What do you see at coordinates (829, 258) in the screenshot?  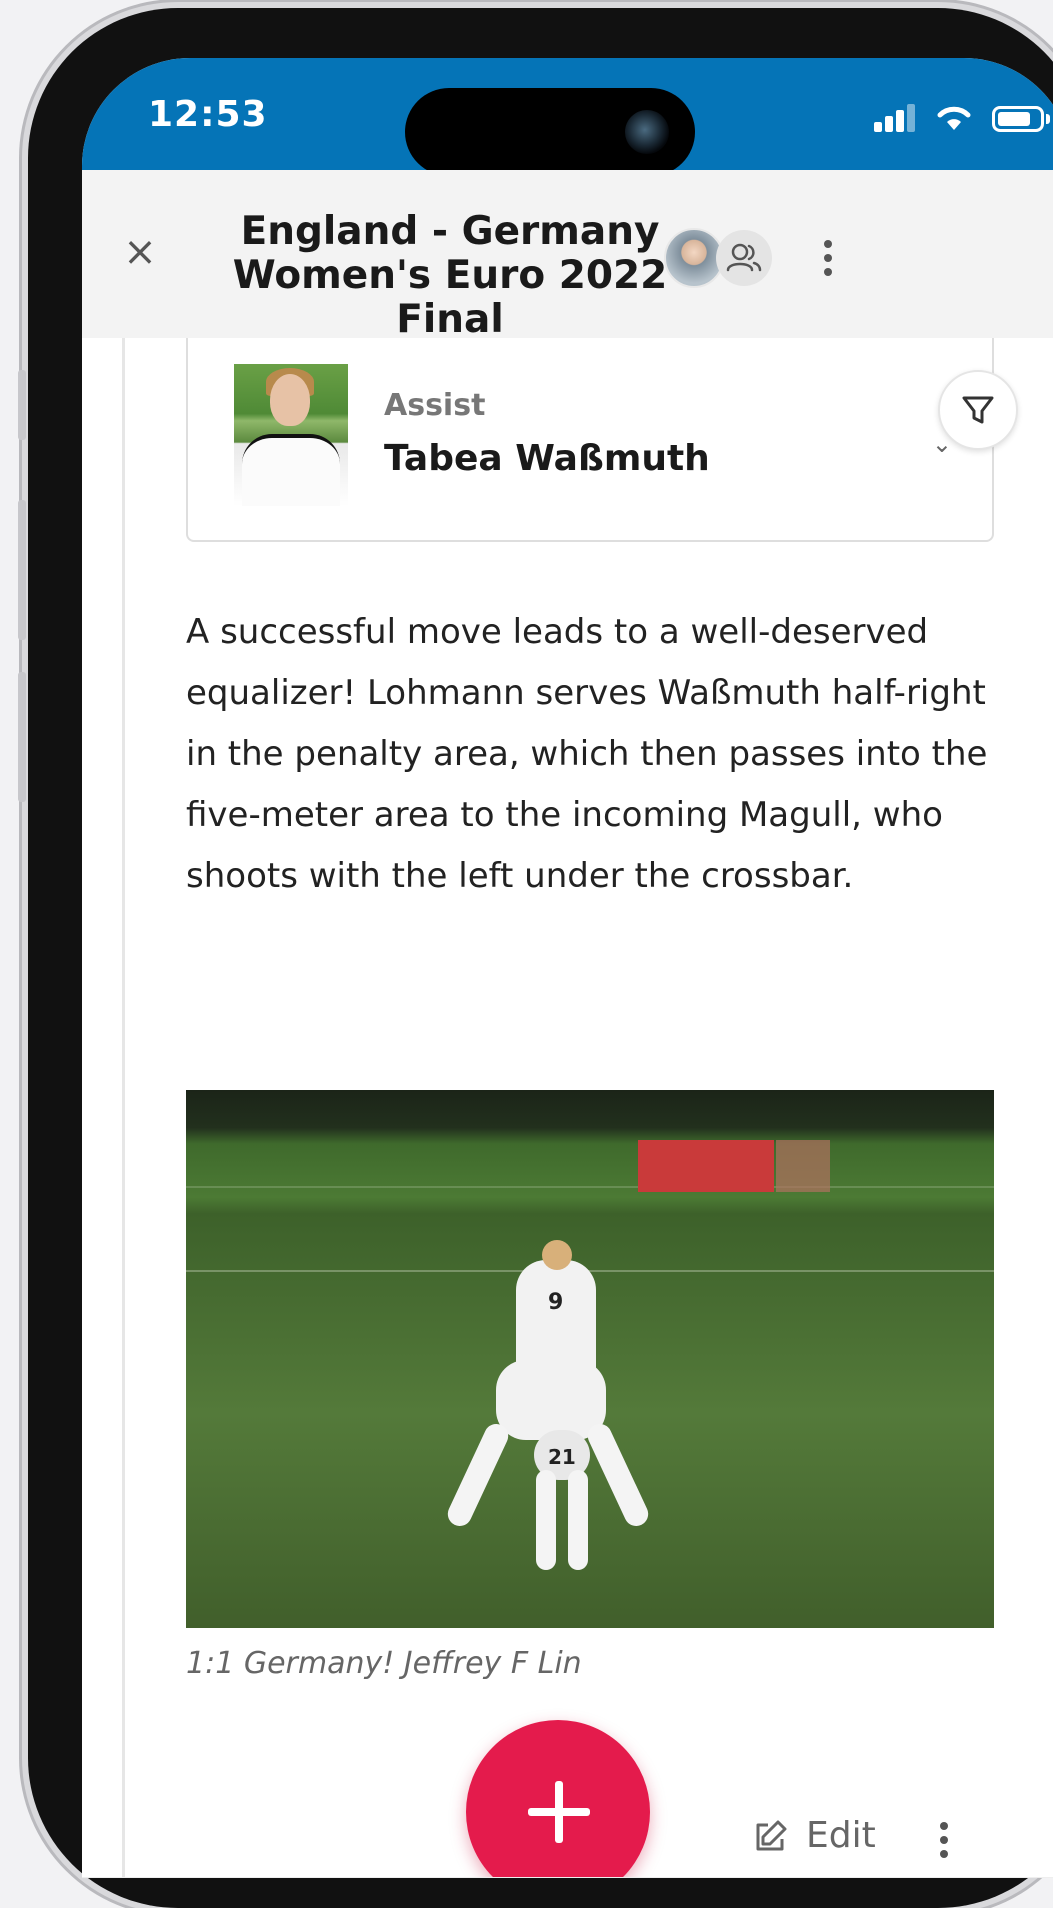 I see `header-more-button` at bounding box center [829, 258].